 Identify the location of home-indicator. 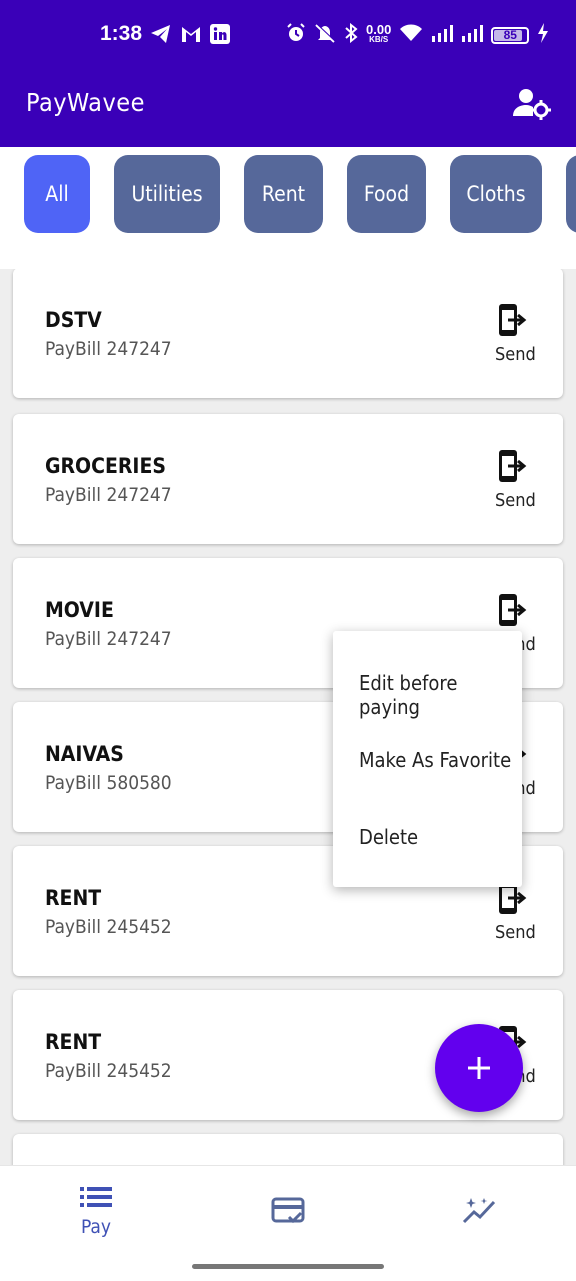
(288, 1266).